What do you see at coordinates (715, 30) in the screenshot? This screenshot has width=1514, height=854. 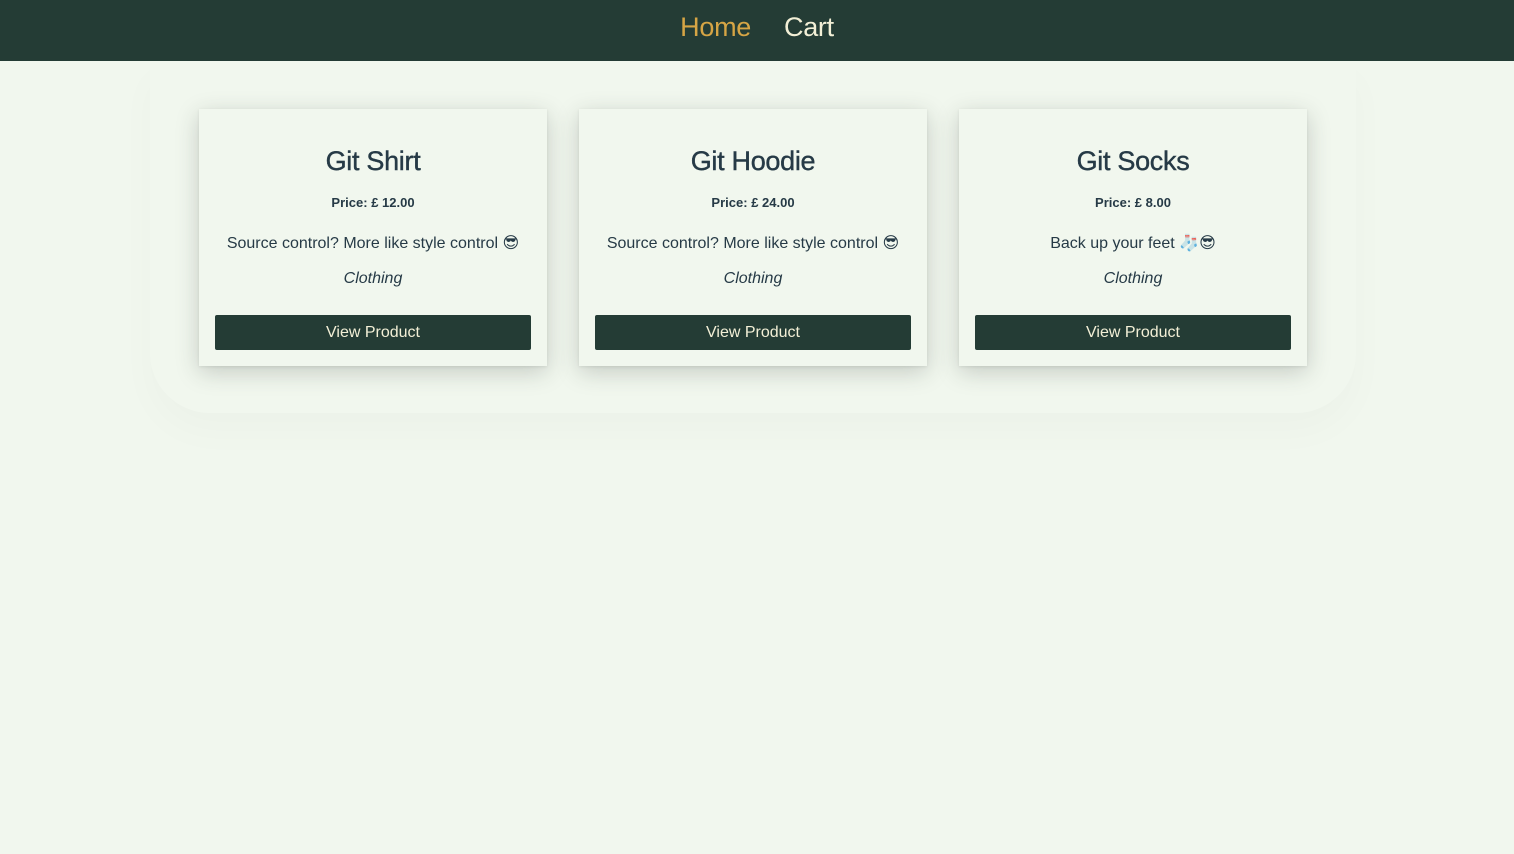 I see `nav-home-link: Home` at bounding box center [715, 30].